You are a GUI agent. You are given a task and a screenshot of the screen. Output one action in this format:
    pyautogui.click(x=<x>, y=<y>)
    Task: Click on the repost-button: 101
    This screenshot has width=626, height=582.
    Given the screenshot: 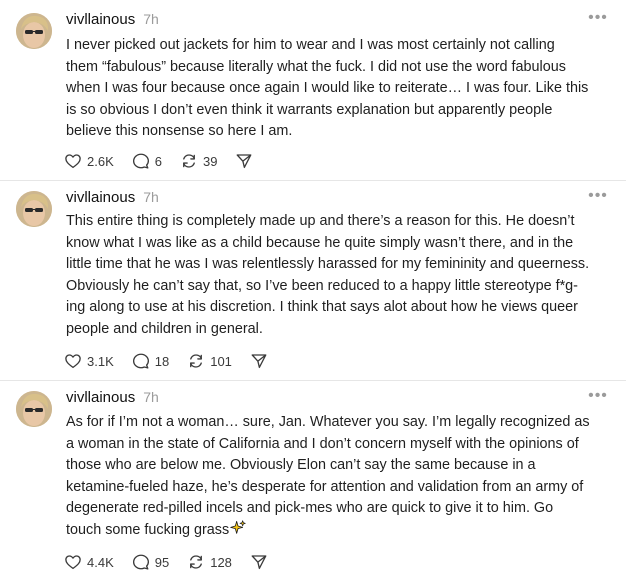 What is the action you would take?
    pyautogui.click(x=209, y=361)
    